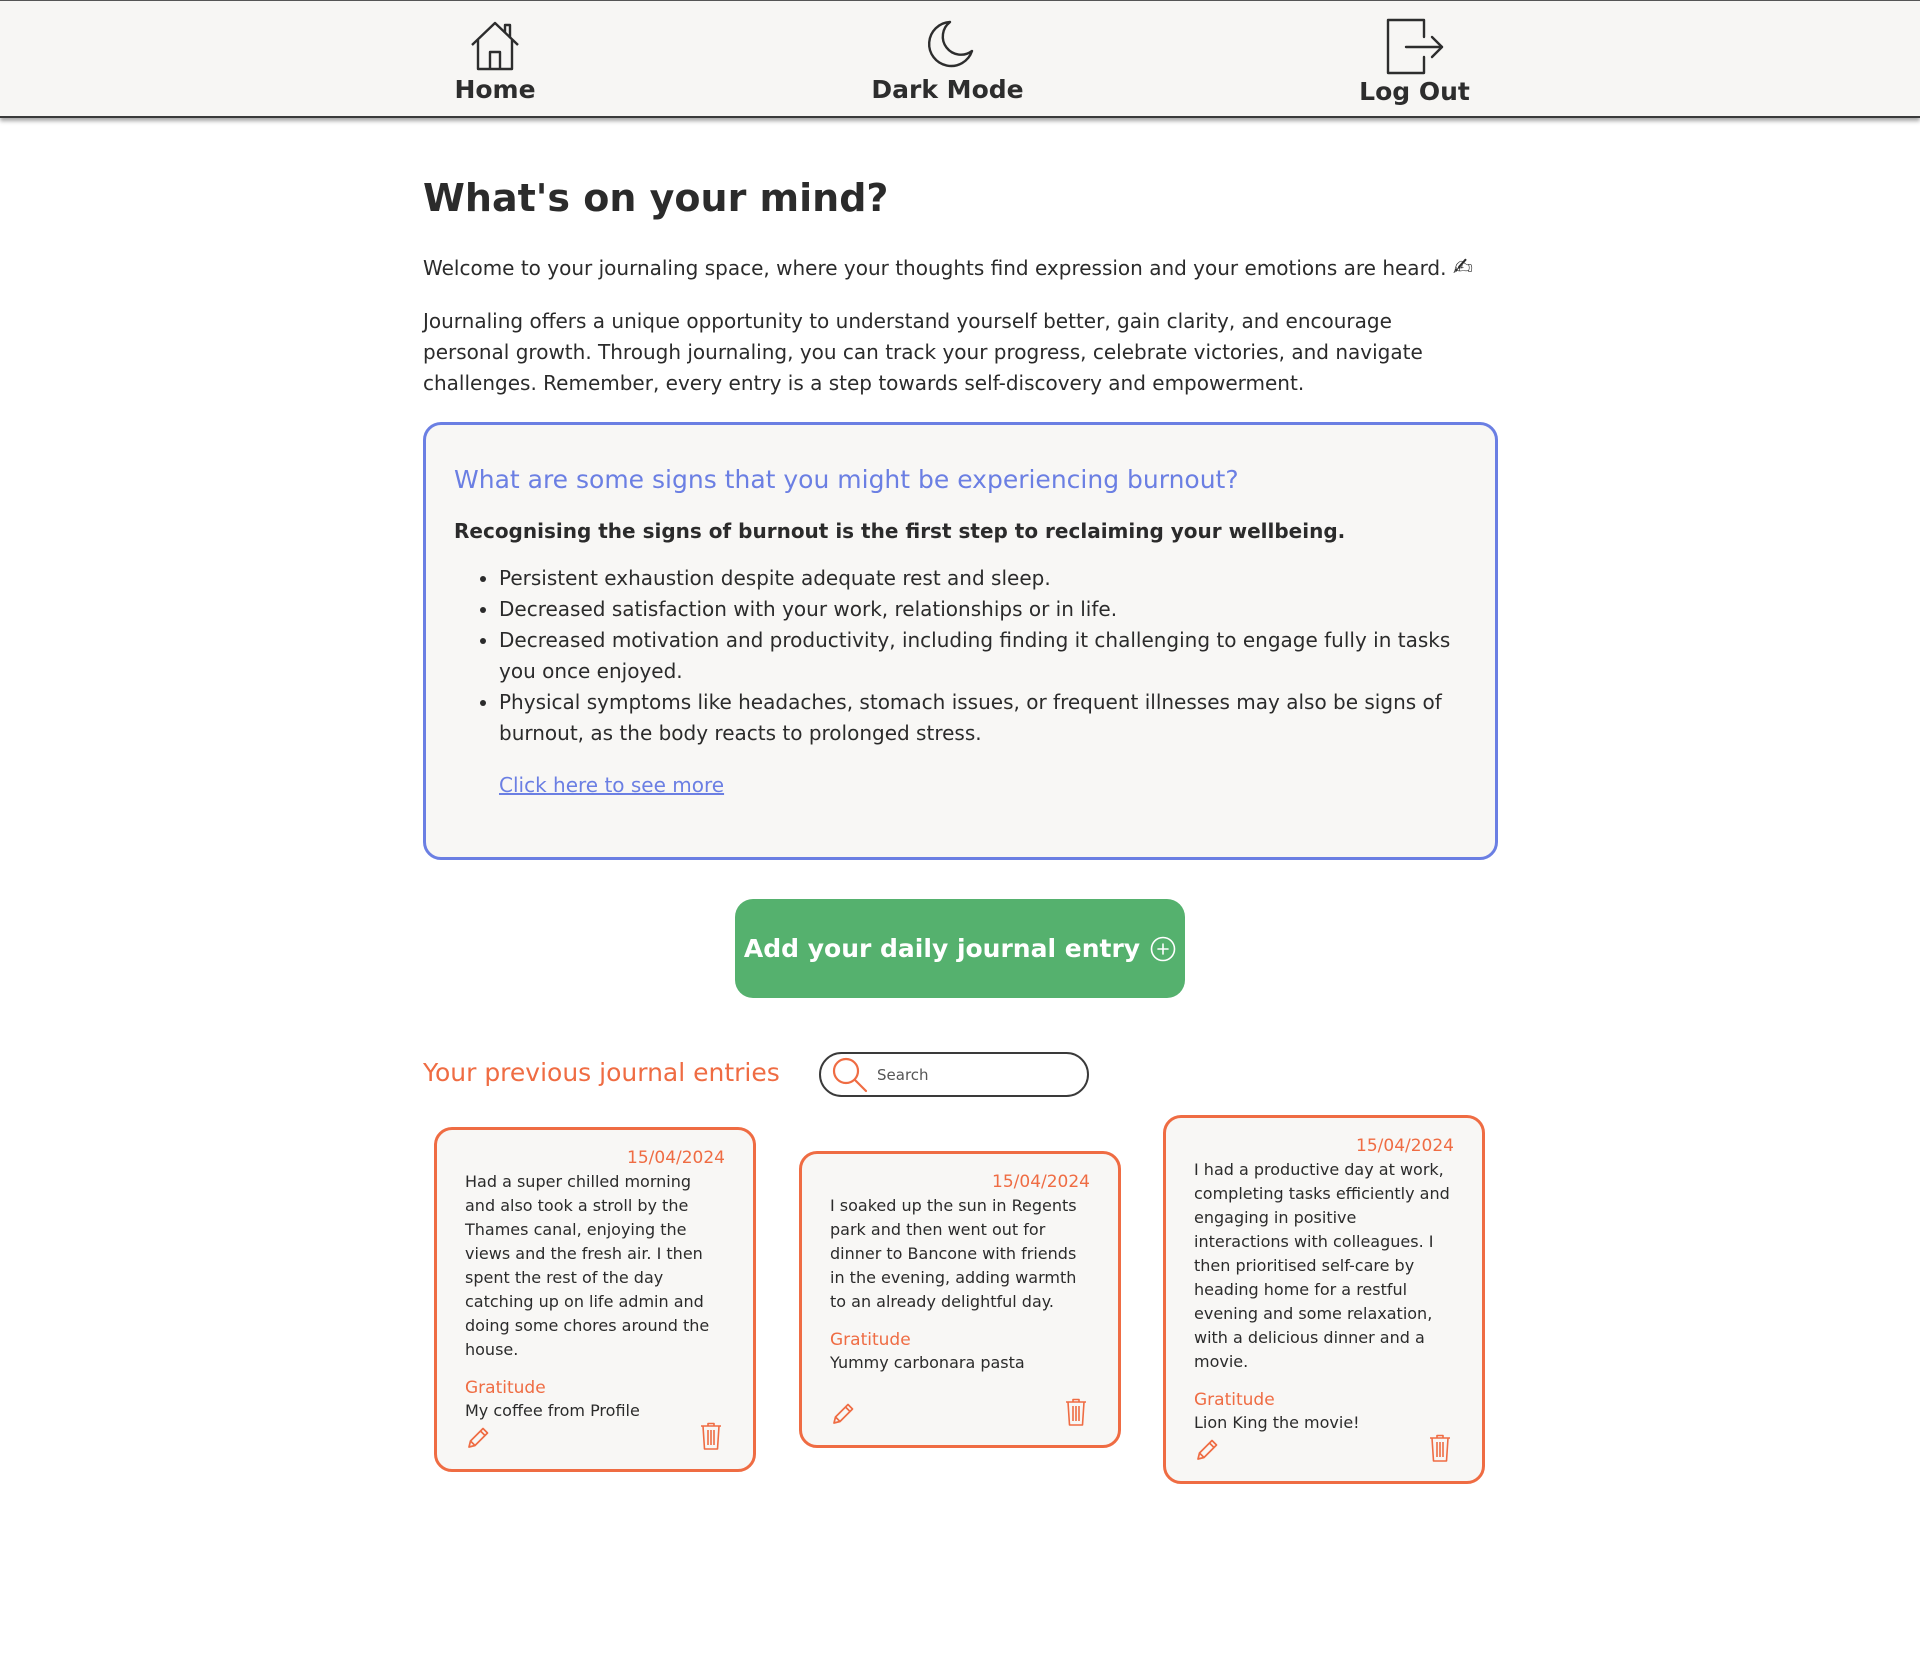 This screenshot has height=1665, width=1920. What do you see at coordinates (947, 89) in the screenshot?
I see `nav-dark-mode-label: Dark Mode` at bounding box center [947, 89].